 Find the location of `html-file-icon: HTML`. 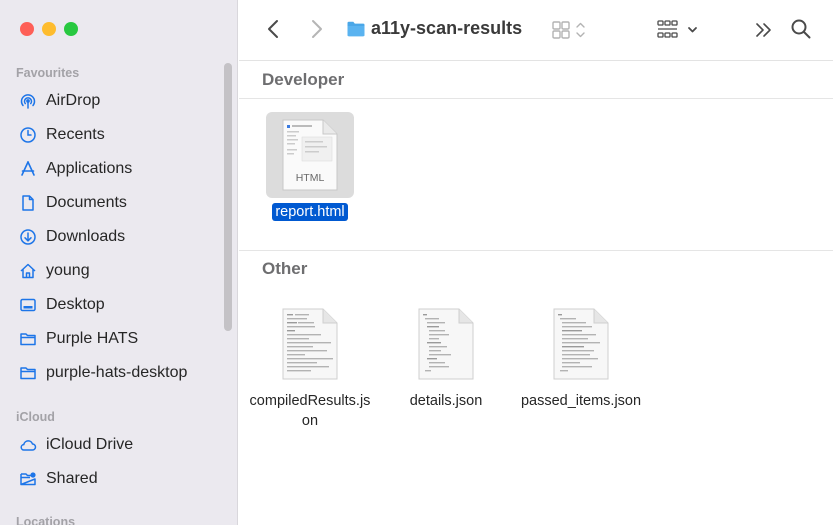

html-file-icon: HTML is located at coordinates (310, 155).